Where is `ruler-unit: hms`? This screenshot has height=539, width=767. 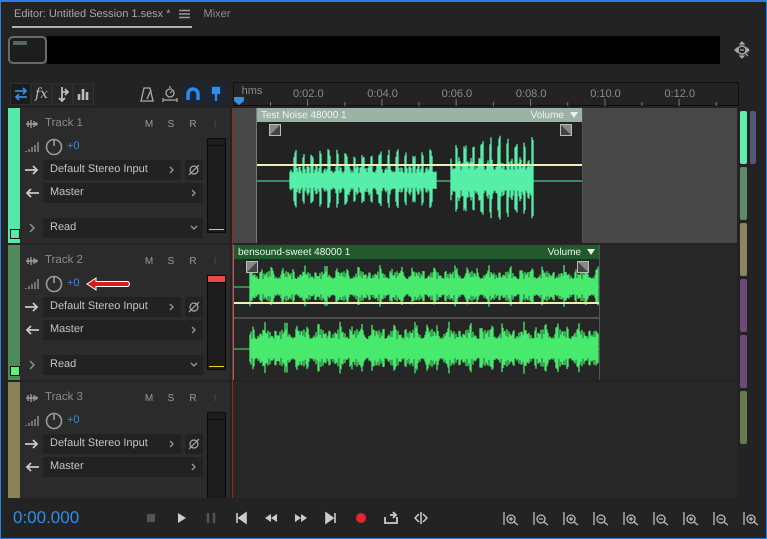
ruler-unit: hms is located at coordinates (252, 91).